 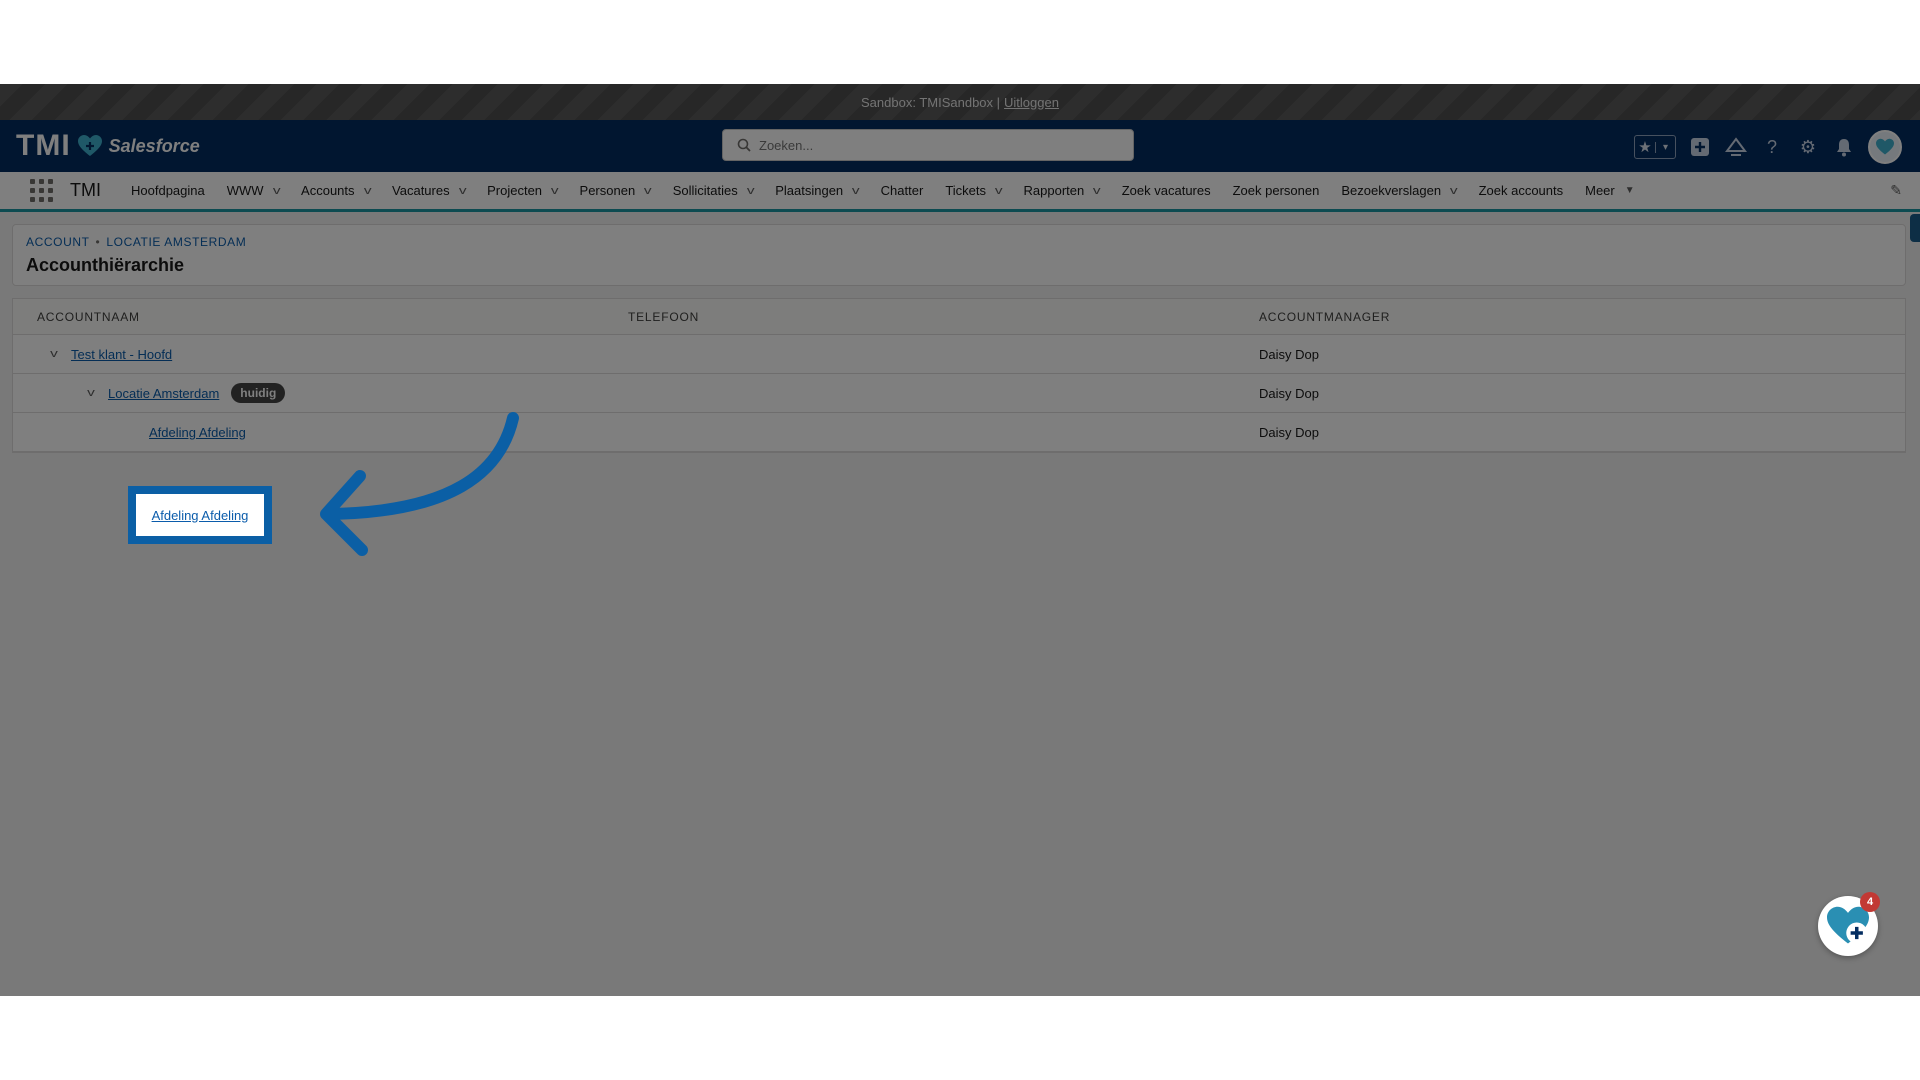 What do you see at coordinates (1896, 190) in the screenshot?
I see `edit-nav-icon: ✎` at bounding box center [1896, 190].